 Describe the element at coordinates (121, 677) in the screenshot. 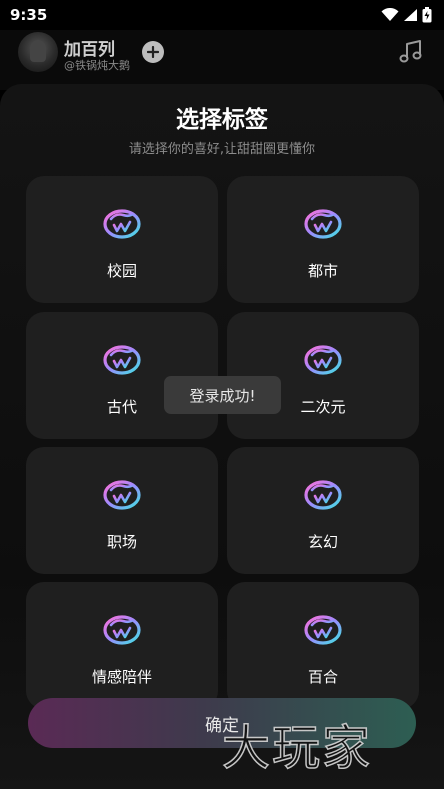

I see `tag-label: 情感陪伴` at that location.